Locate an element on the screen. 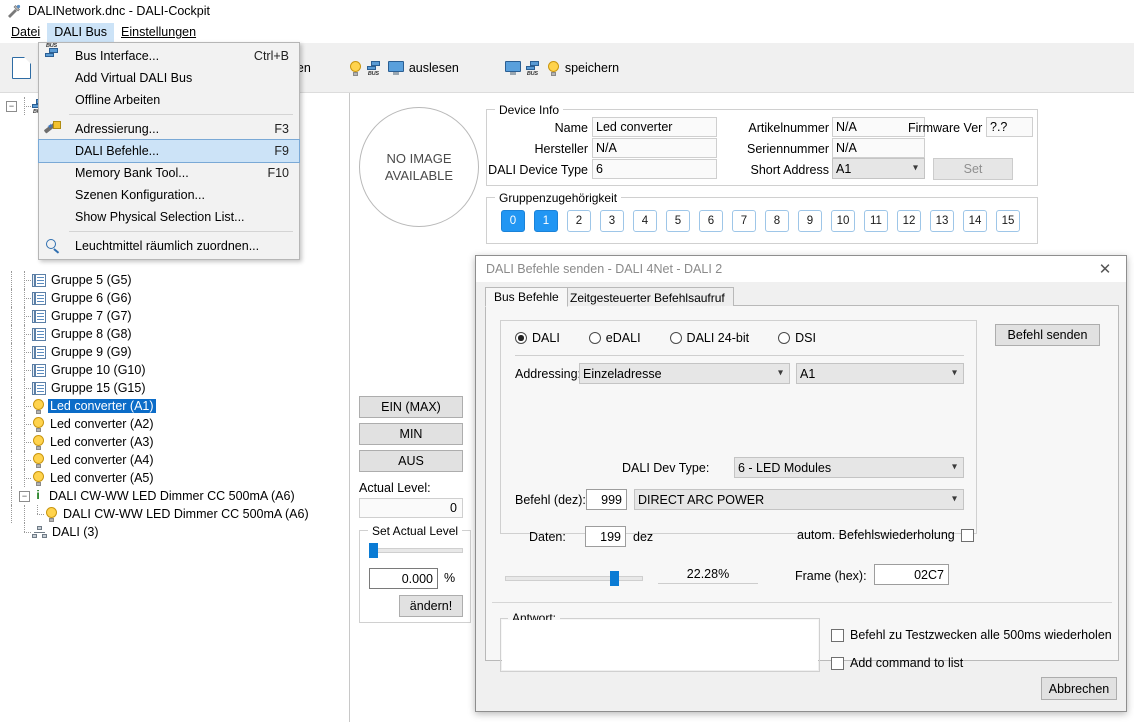 This screenshot has height=722, width=1134. new-file-button is located at coordinates (21, 68).